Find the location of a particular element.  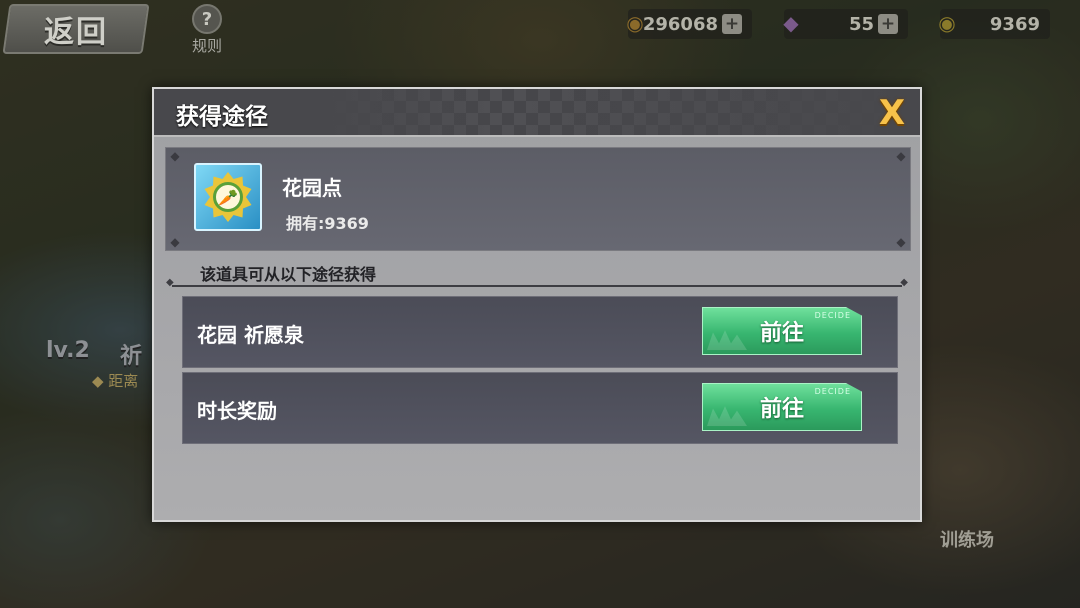

section-divider is located at coordinates (537, 282).